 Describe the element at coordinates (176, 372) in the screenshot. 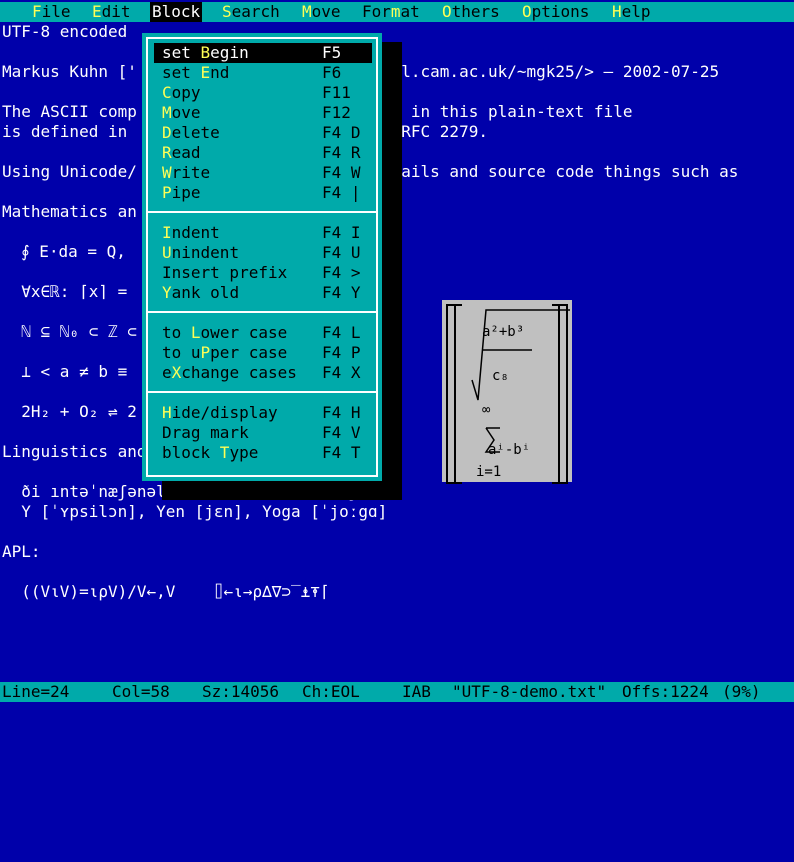

I see `menu-item-label-part: X` at that location.